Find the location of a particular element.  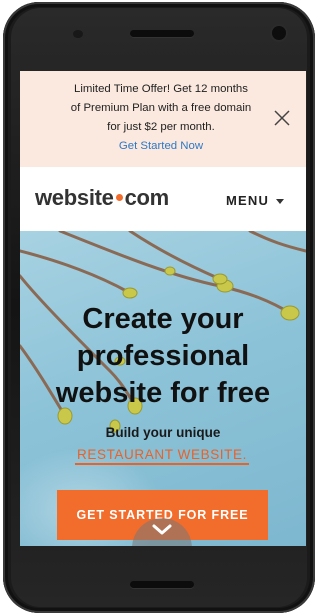

menu-button: MENU is located at coordinates (247, 200).